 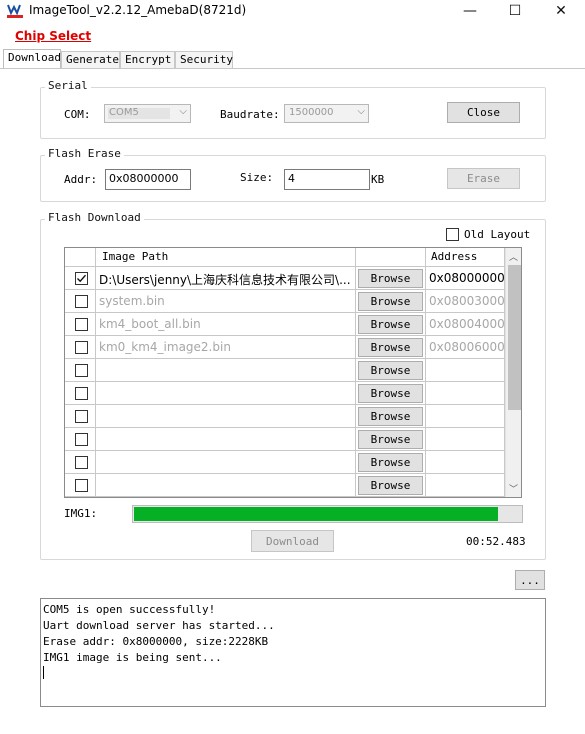 What do you see at coordinates (465, 347) in the screenshot?
I see `row-address: 0x08006000` at bounding box center [465, 347].